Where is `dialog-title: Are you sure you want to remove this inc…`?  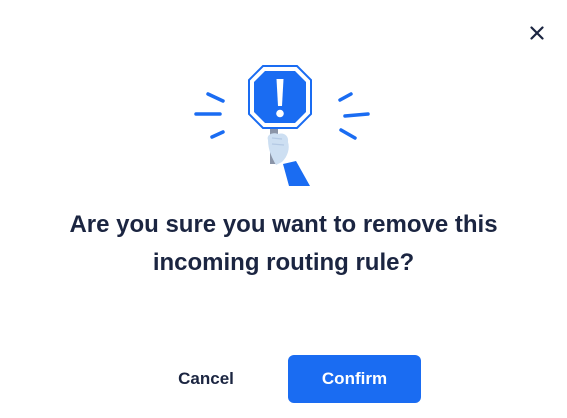 dialog-title: Are you sure you want to remove this inc… is located at coordinates (283, 243).